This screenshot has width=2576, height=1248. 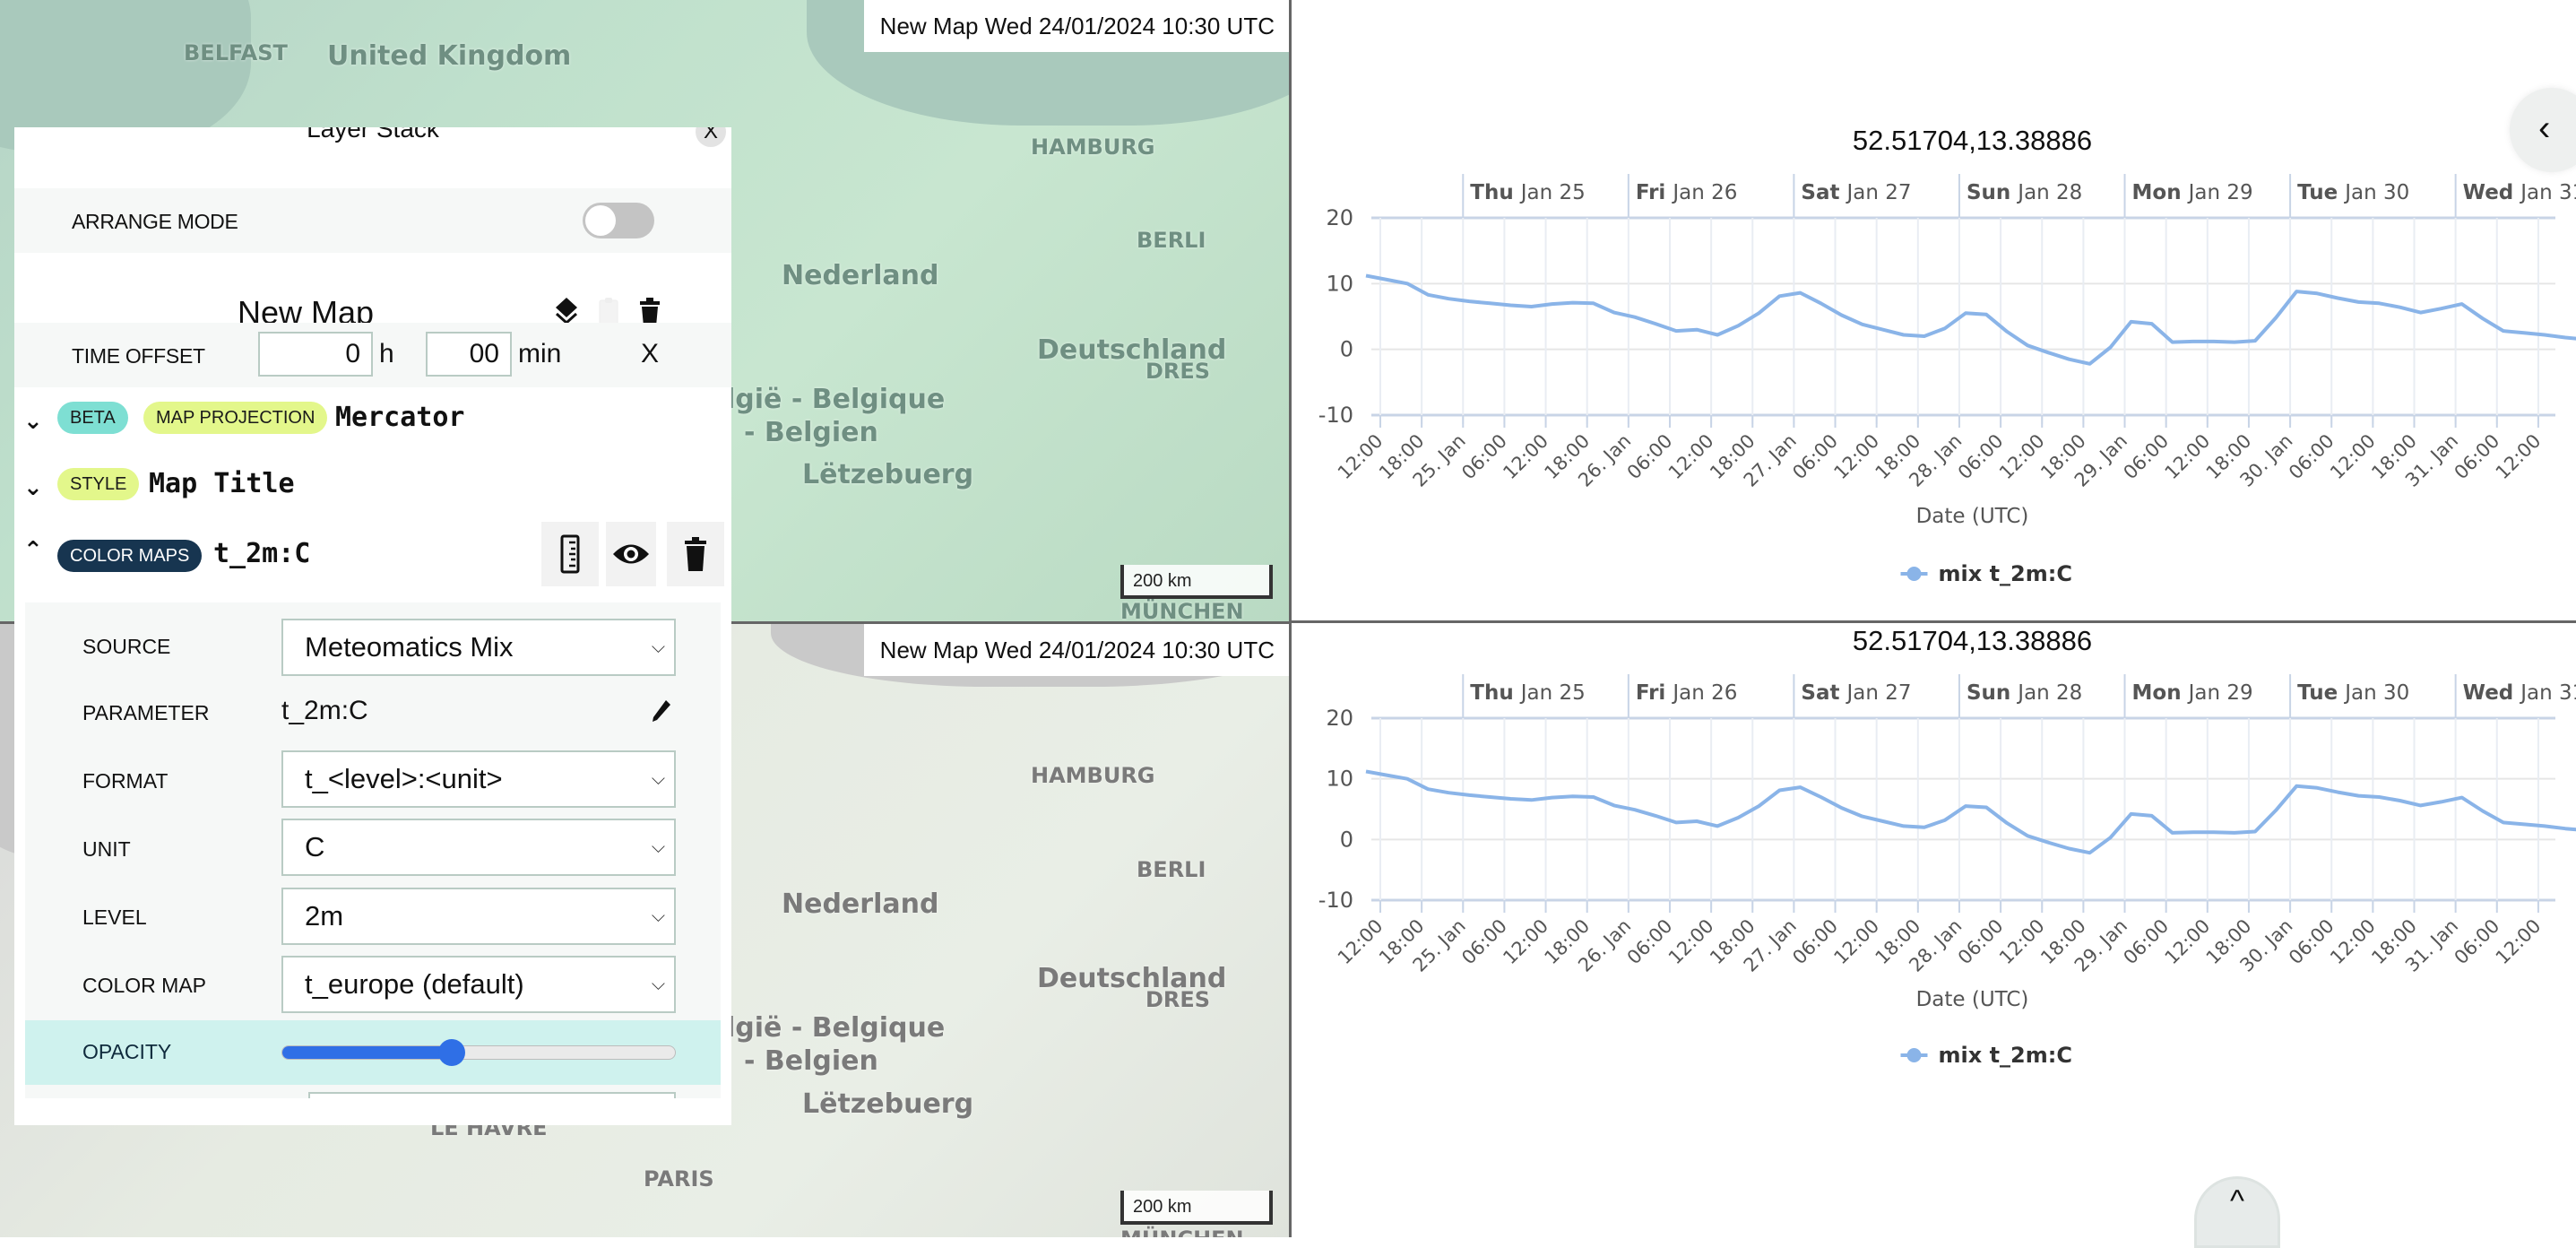 I want to click on color-map-label: COLOR MAP, so click(x=144, y=986).